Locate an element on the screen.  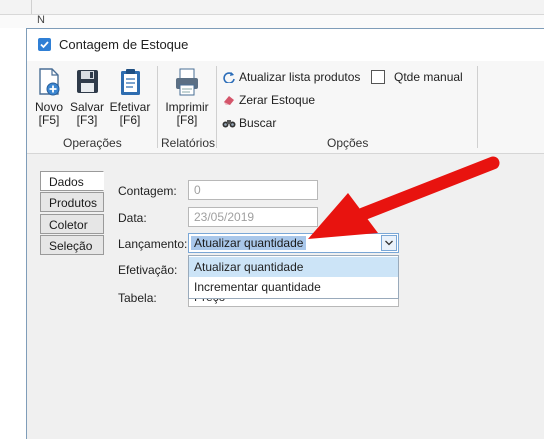
manual-qty-checkbox is located at coordinates (378, 77).